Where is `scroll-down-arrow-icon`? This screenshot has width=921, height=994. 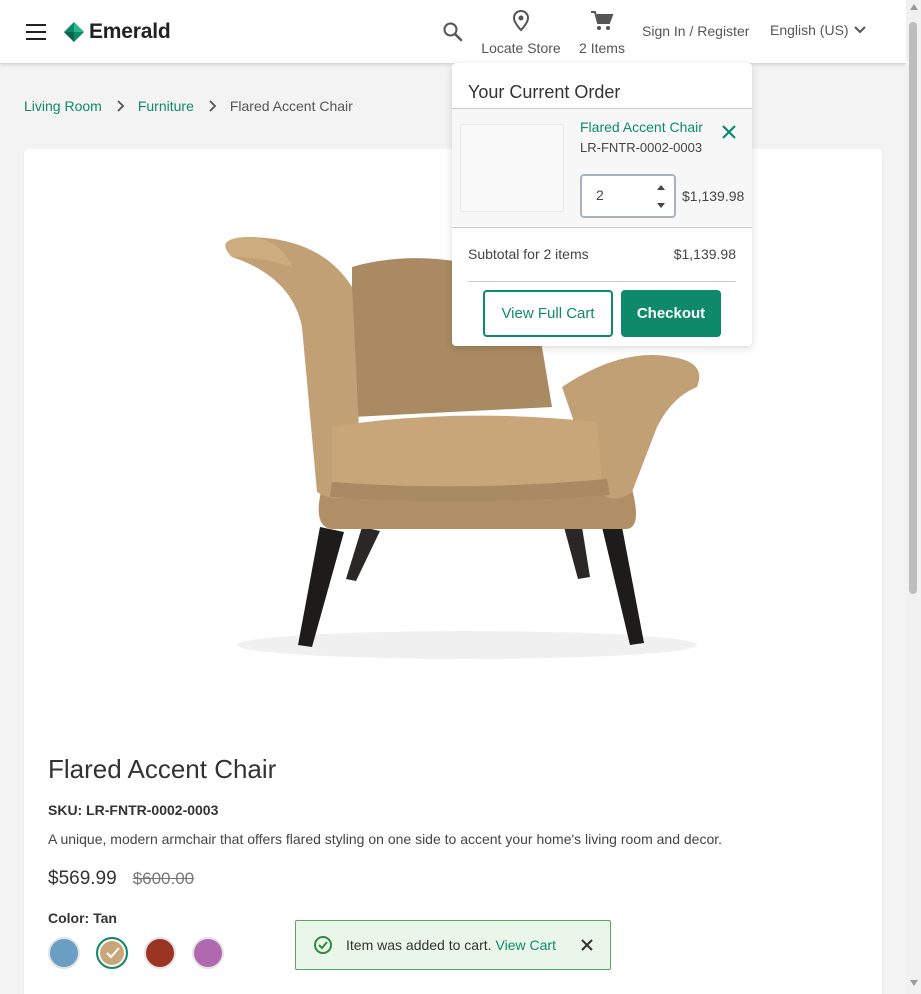
scroll-down-arrow-icon is located at coordinates (914, 983).